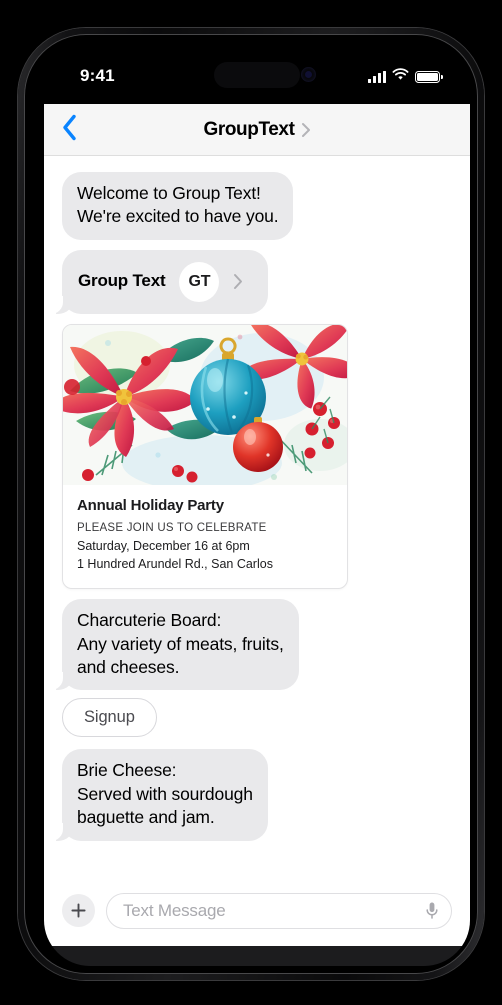 This screenshot has height=1005, width=502. What do you see at coordinates (122, 281) in the screenshot?
I see `contact-name-label: Group Text` at bounding box center [122, 281].